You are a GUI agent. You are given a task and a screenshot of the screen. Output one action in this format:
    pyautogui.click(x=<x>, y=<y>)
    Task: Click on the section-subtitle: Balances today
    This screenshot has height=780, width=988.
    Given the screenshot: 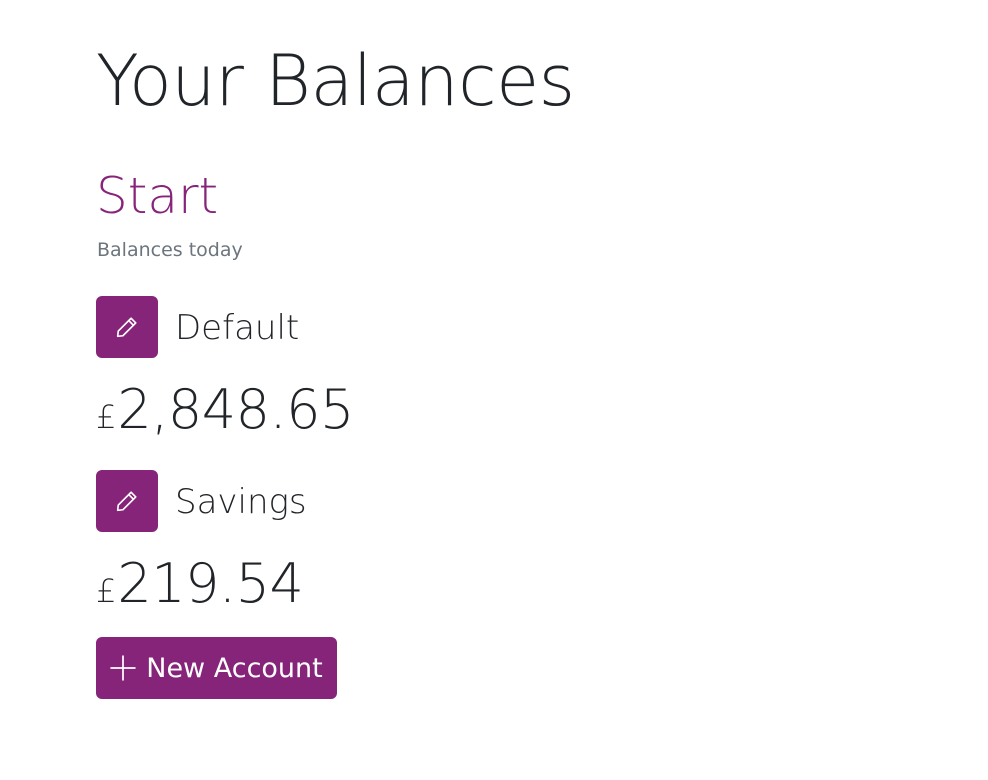 What is the action you would take?
    pyautogui.click(x=170, y=250)
    